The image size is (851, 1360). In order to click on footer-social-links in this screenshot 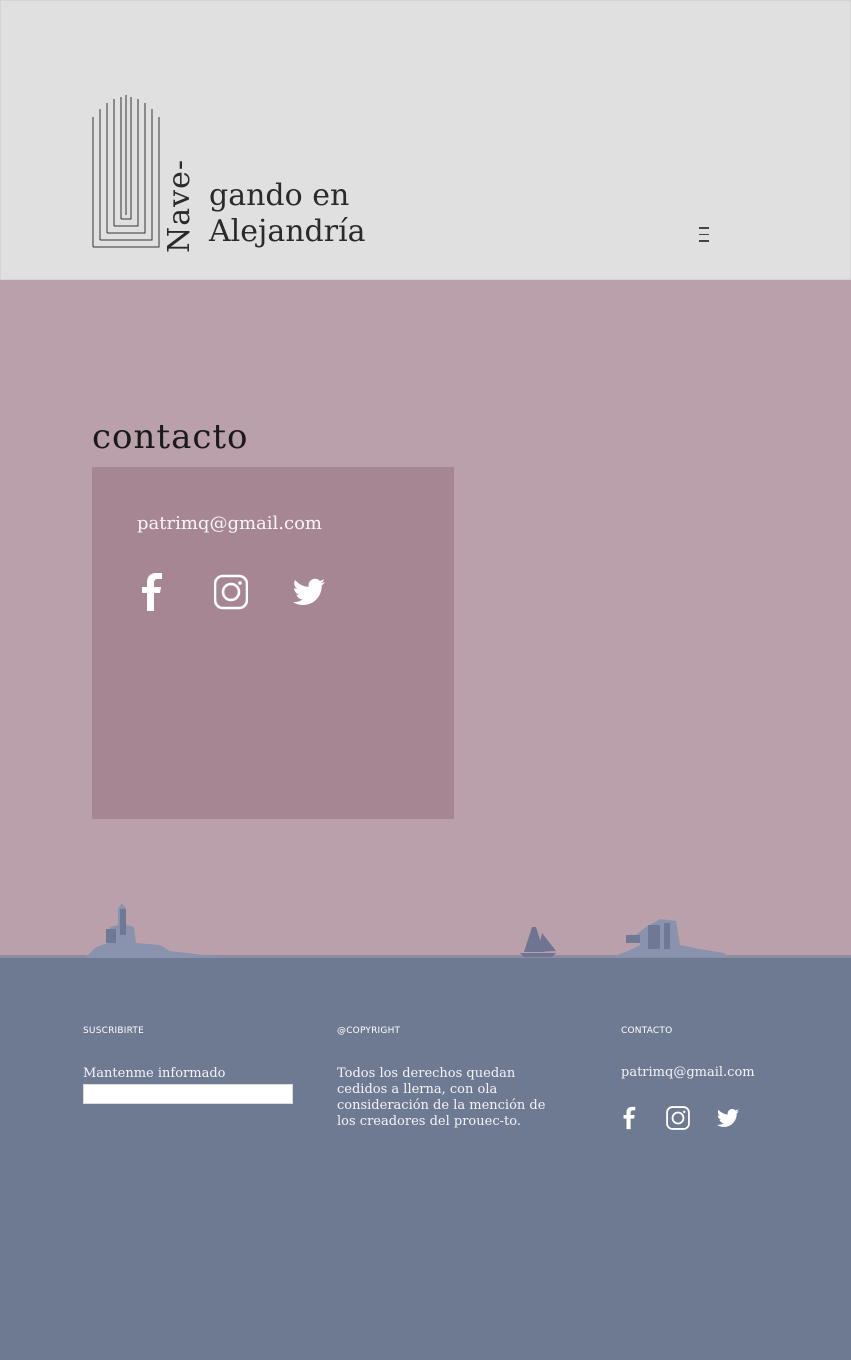, I will do `click(680, 1118)`.